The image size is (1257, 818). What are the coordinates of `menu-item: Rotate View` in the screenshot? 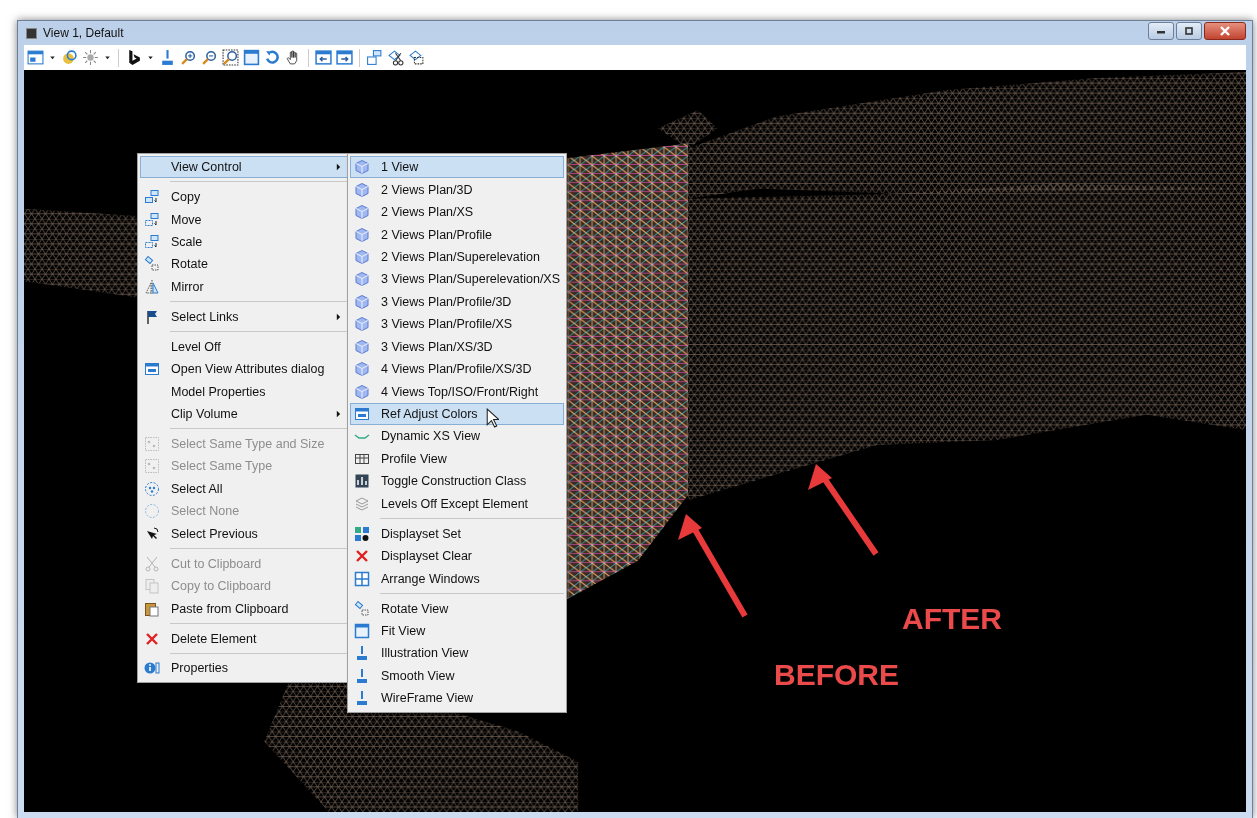 It's located at (457, 608).